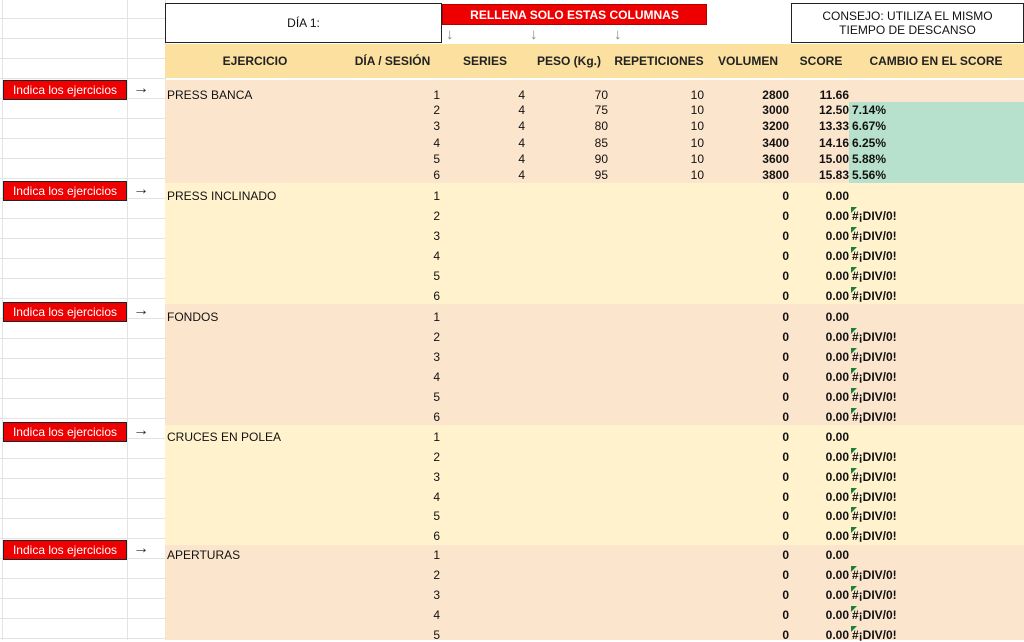  What do you see at coordinates (834, 95) in the screenshot?
I see `score-cell: 11.66` at bounding box center [834, 95].